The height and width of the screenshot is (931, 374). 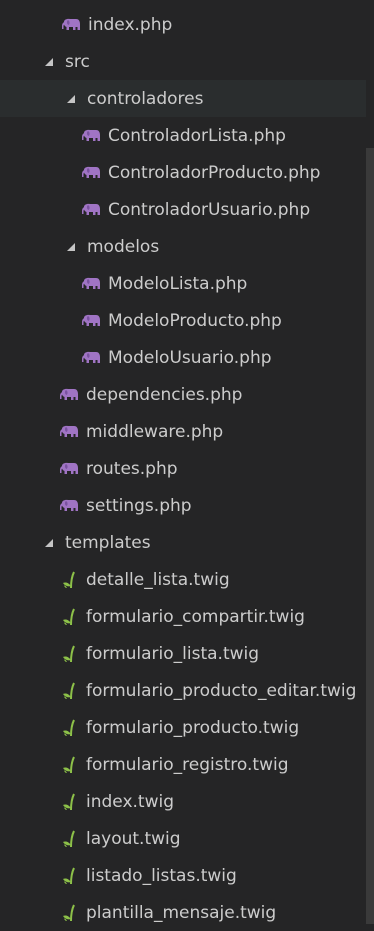 I want to click on folder-label: modelos, so click(x=123, y=246).